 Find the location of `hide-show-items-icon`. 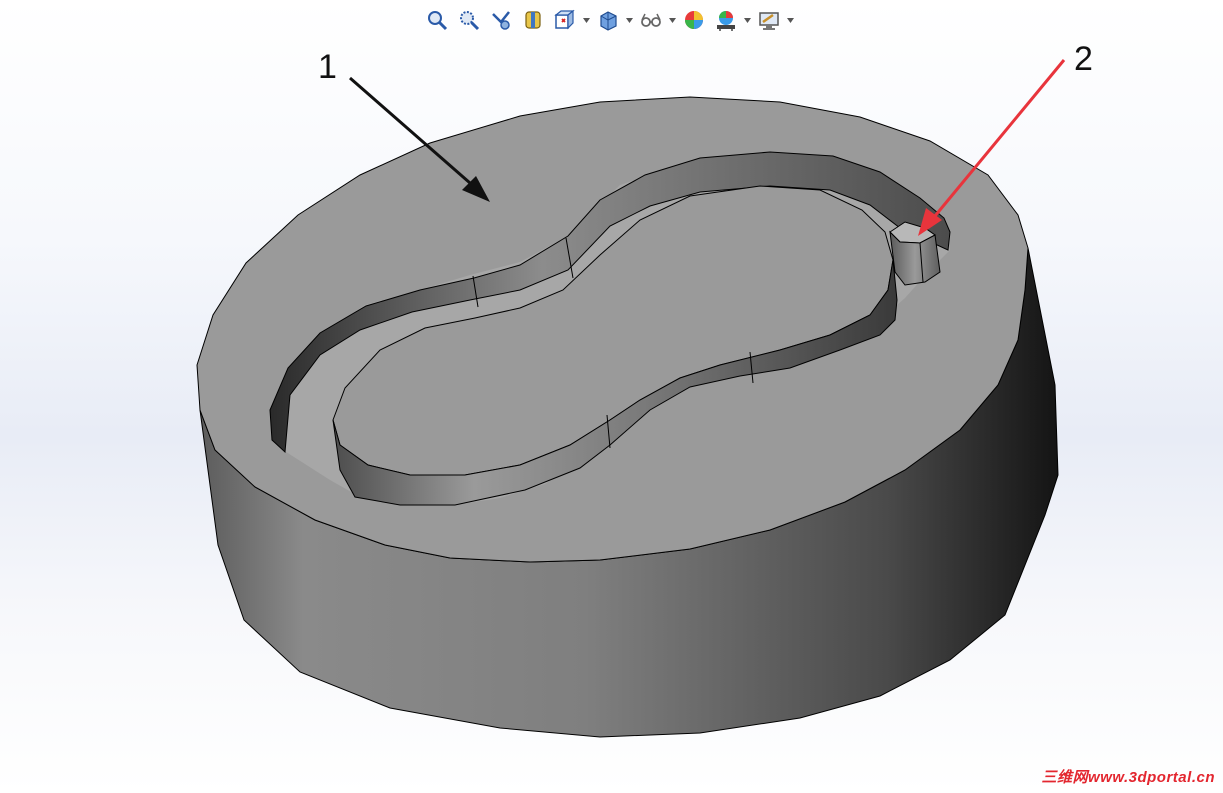

hide-show-items-icon is located at coordinates (651, 20).